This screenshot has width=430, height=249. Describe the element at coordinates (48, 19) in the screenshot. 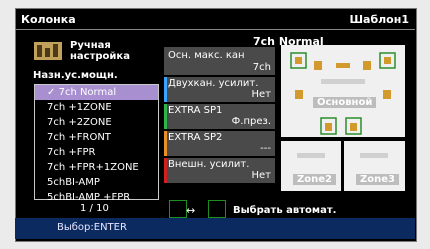

I see `window-title: Колонка` at that location.